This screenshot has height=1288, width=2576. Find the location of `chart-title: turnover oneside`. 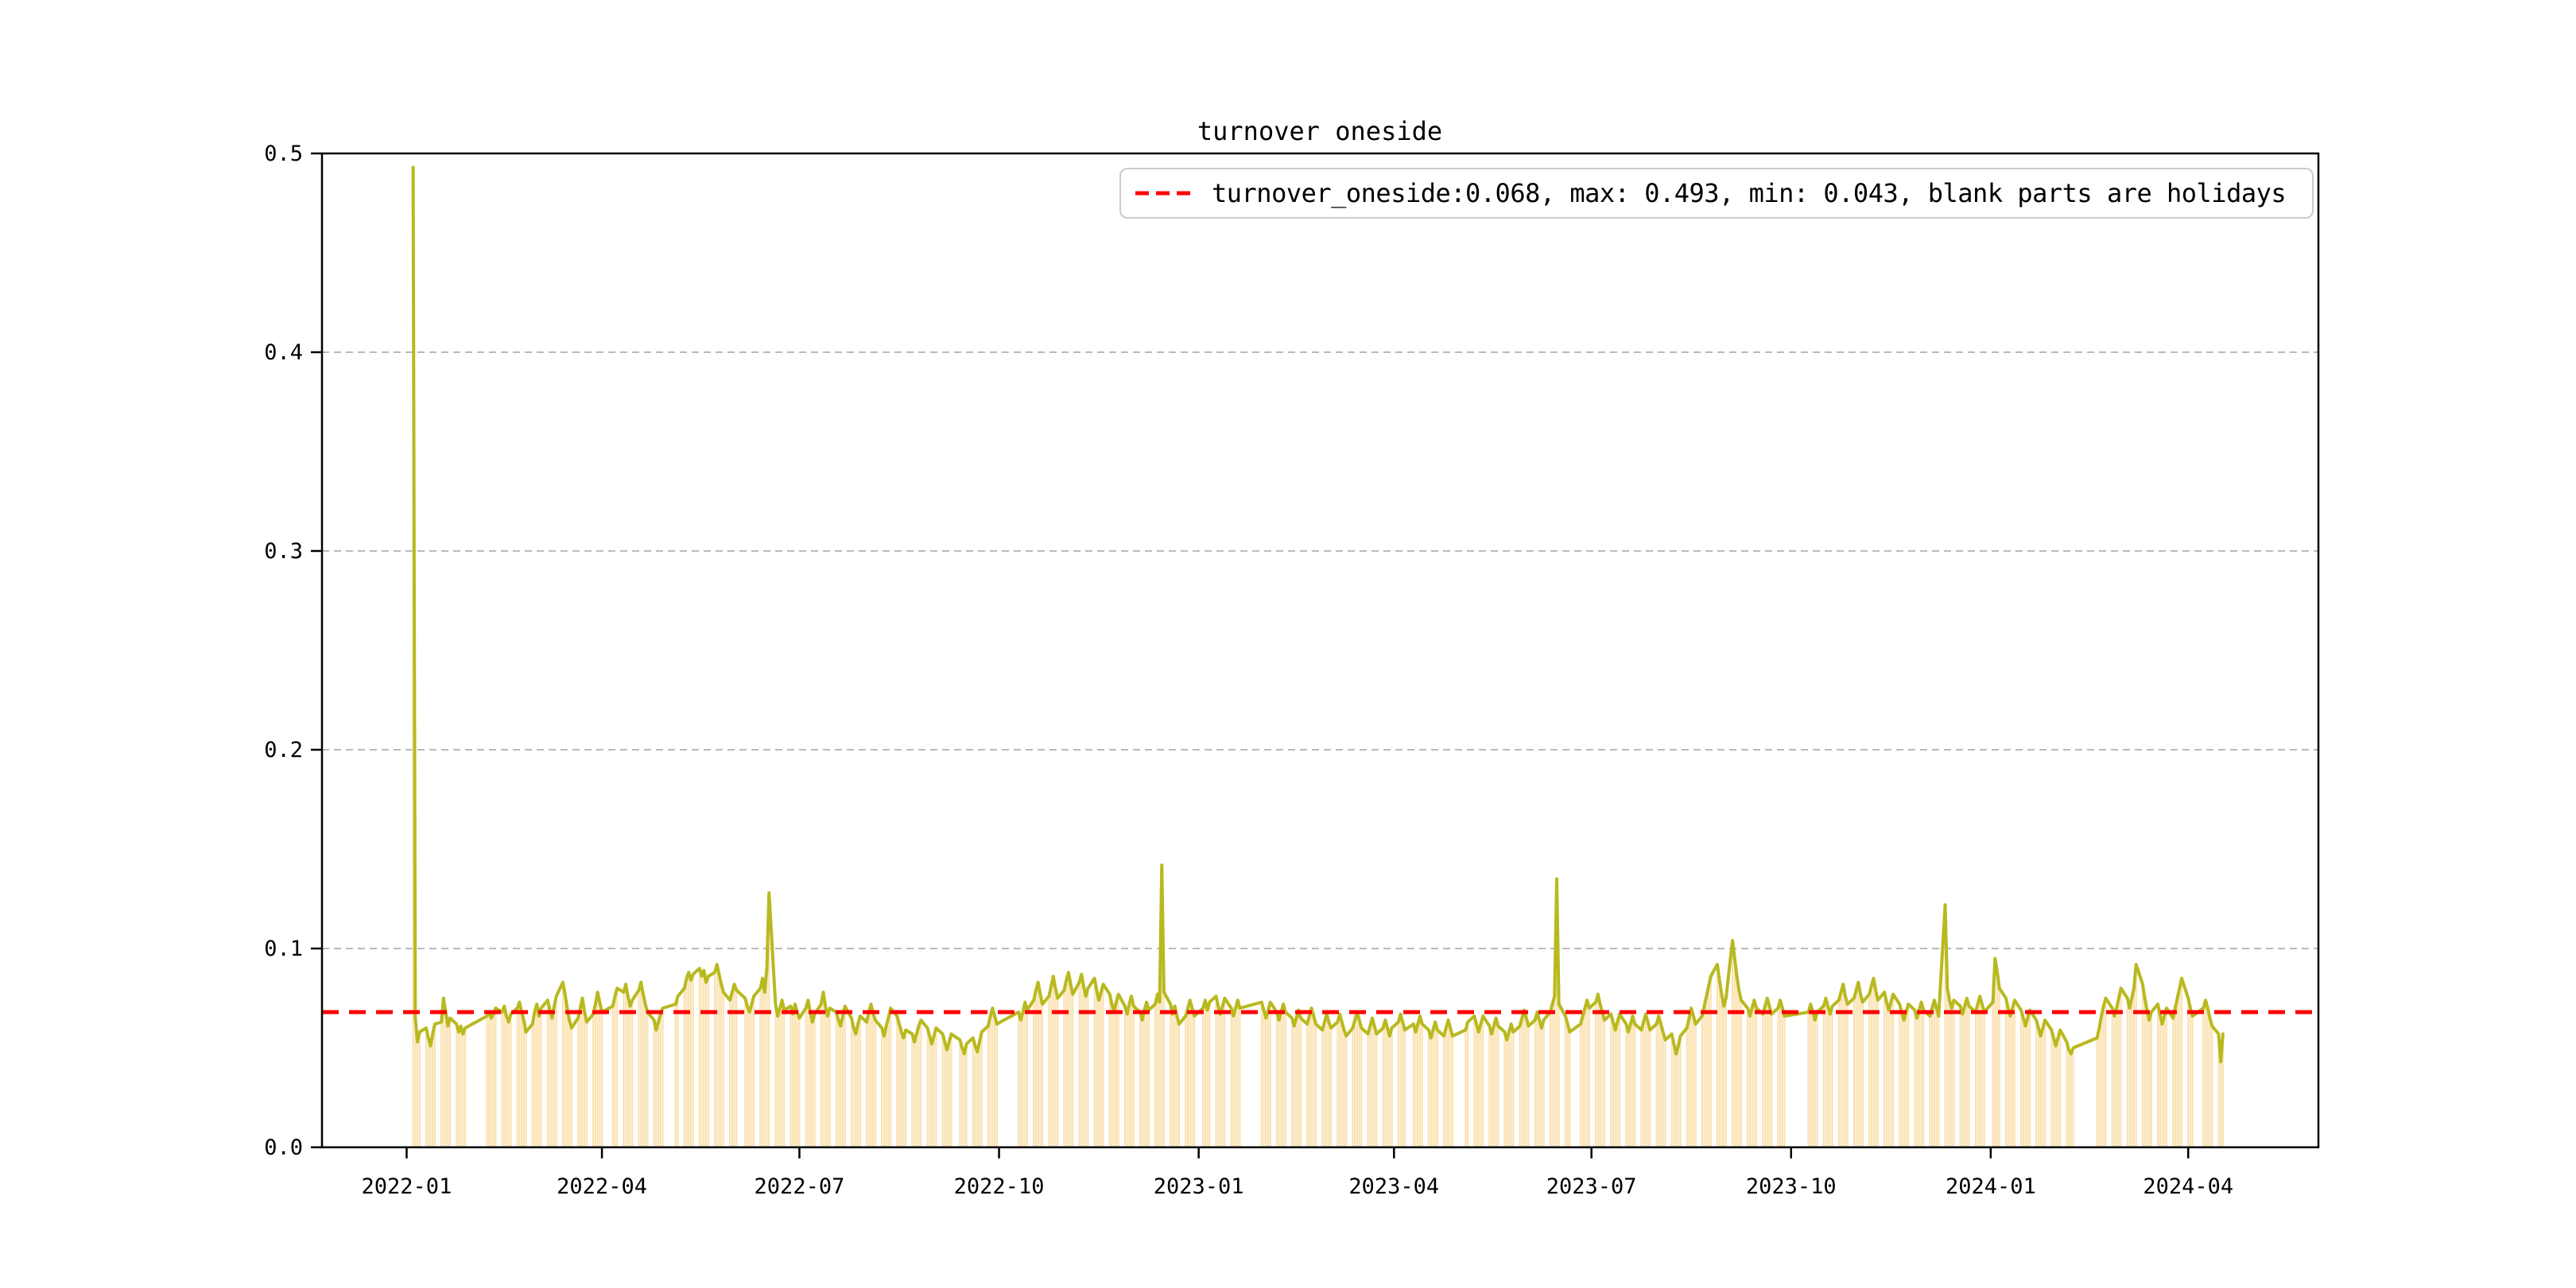

chart-title: turnover oneside is located at coordinates (1320, 131).